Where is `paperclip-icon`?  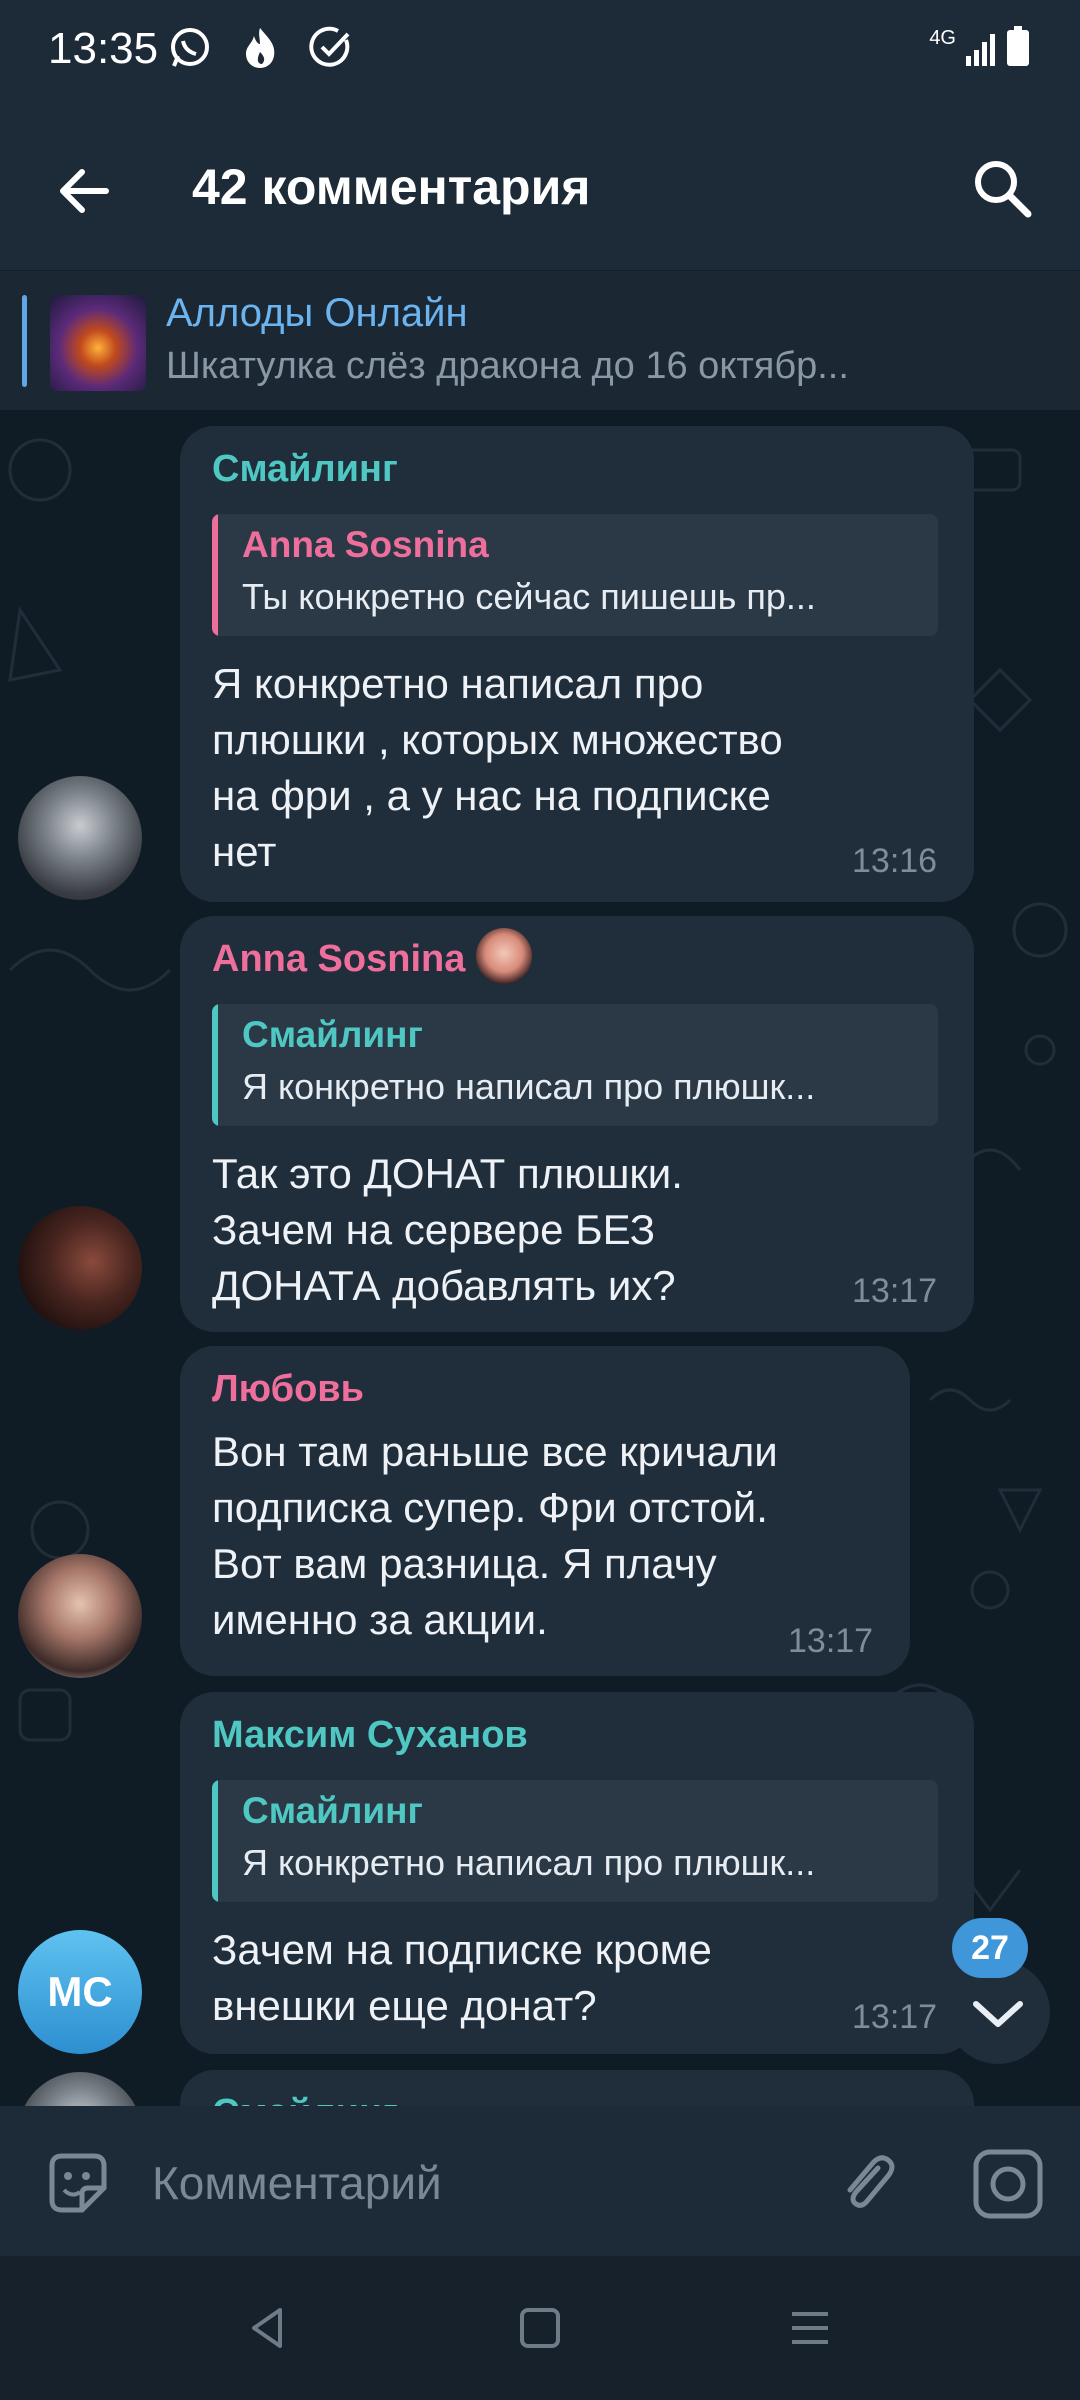 paperclip-icon is located at coordinates (871, 2181).